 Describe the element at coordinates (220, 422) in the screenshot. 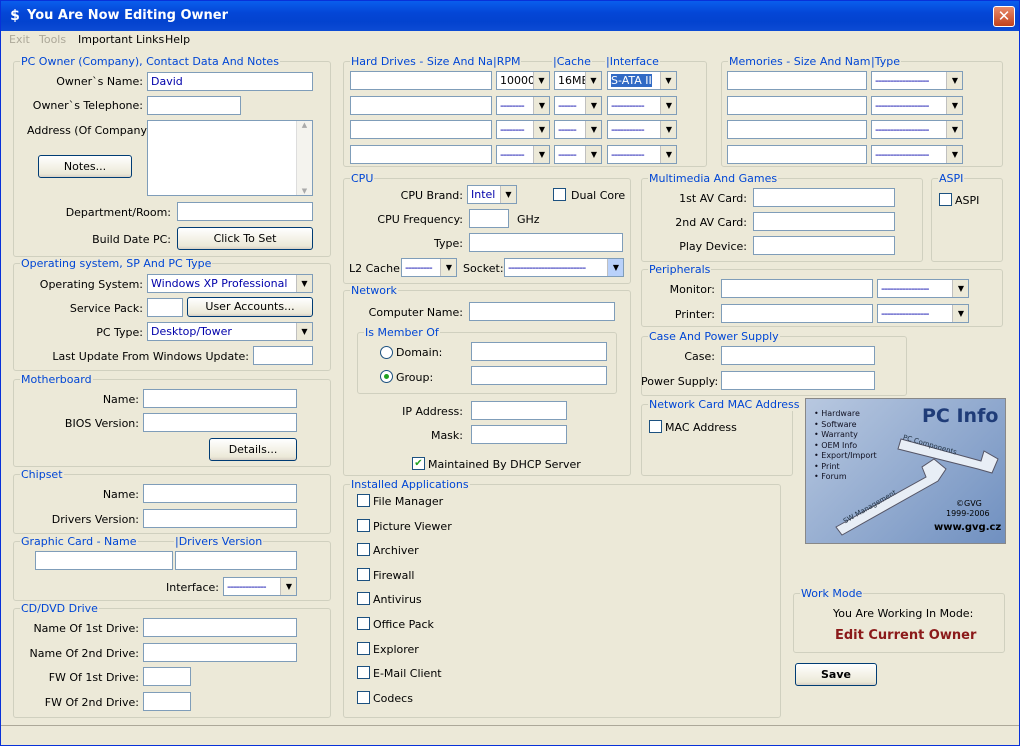

I see `bios-input` at that location.